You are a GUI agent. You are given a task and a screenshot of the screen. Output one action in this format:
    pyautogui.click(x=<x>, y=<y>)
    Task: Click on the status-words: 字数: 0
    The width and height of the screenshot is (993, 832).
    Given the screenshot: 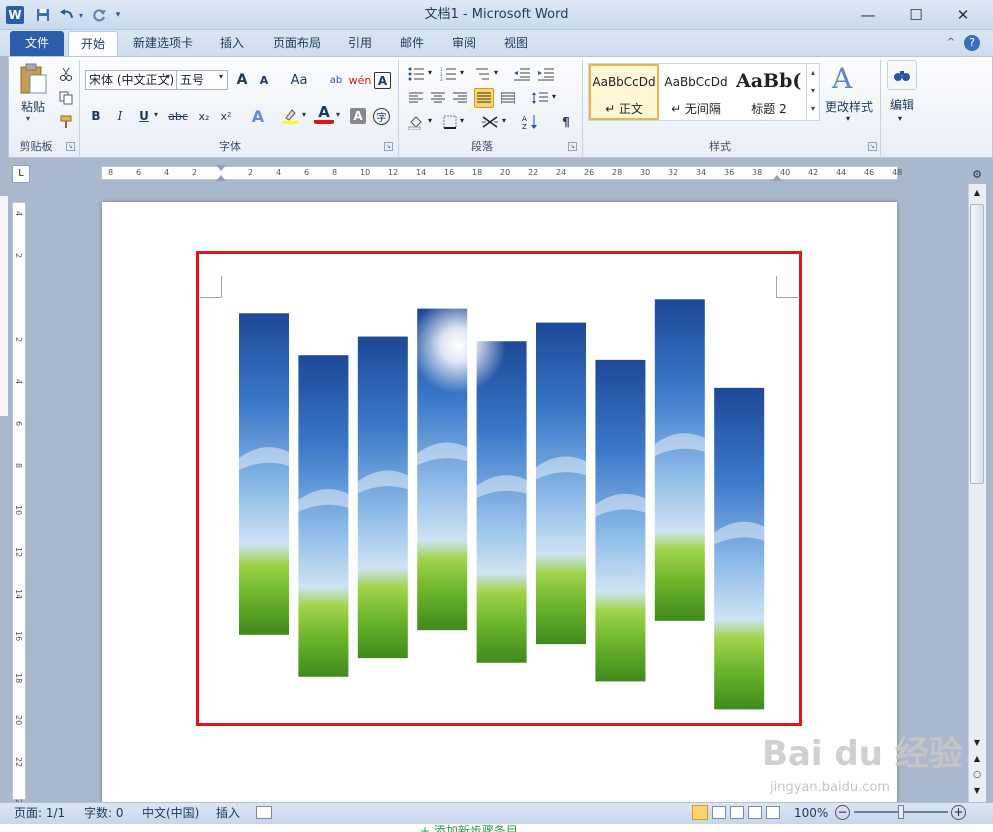 What is the action you would take?
    pyautogui.click(x=104, y=813)
    